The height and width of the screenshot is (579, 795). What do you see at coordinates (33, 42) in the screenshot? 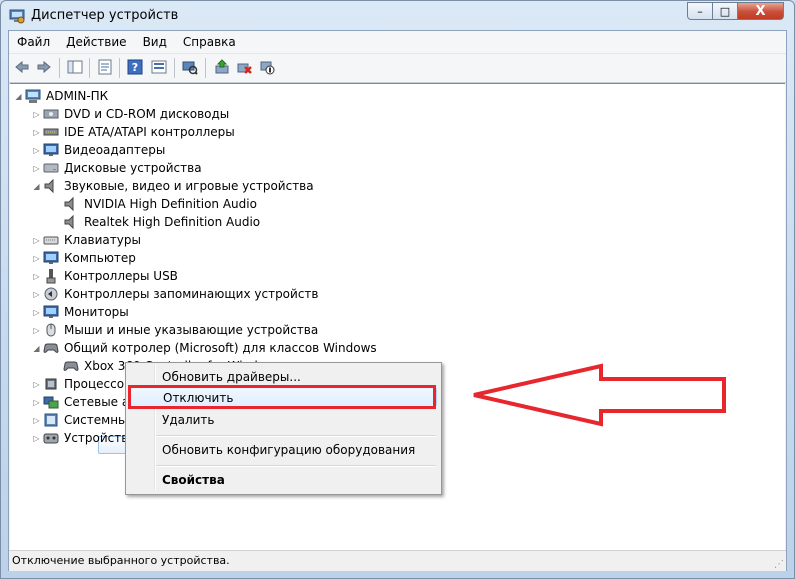
I see `menu-file: Файл` at bounding box center [33, 42].